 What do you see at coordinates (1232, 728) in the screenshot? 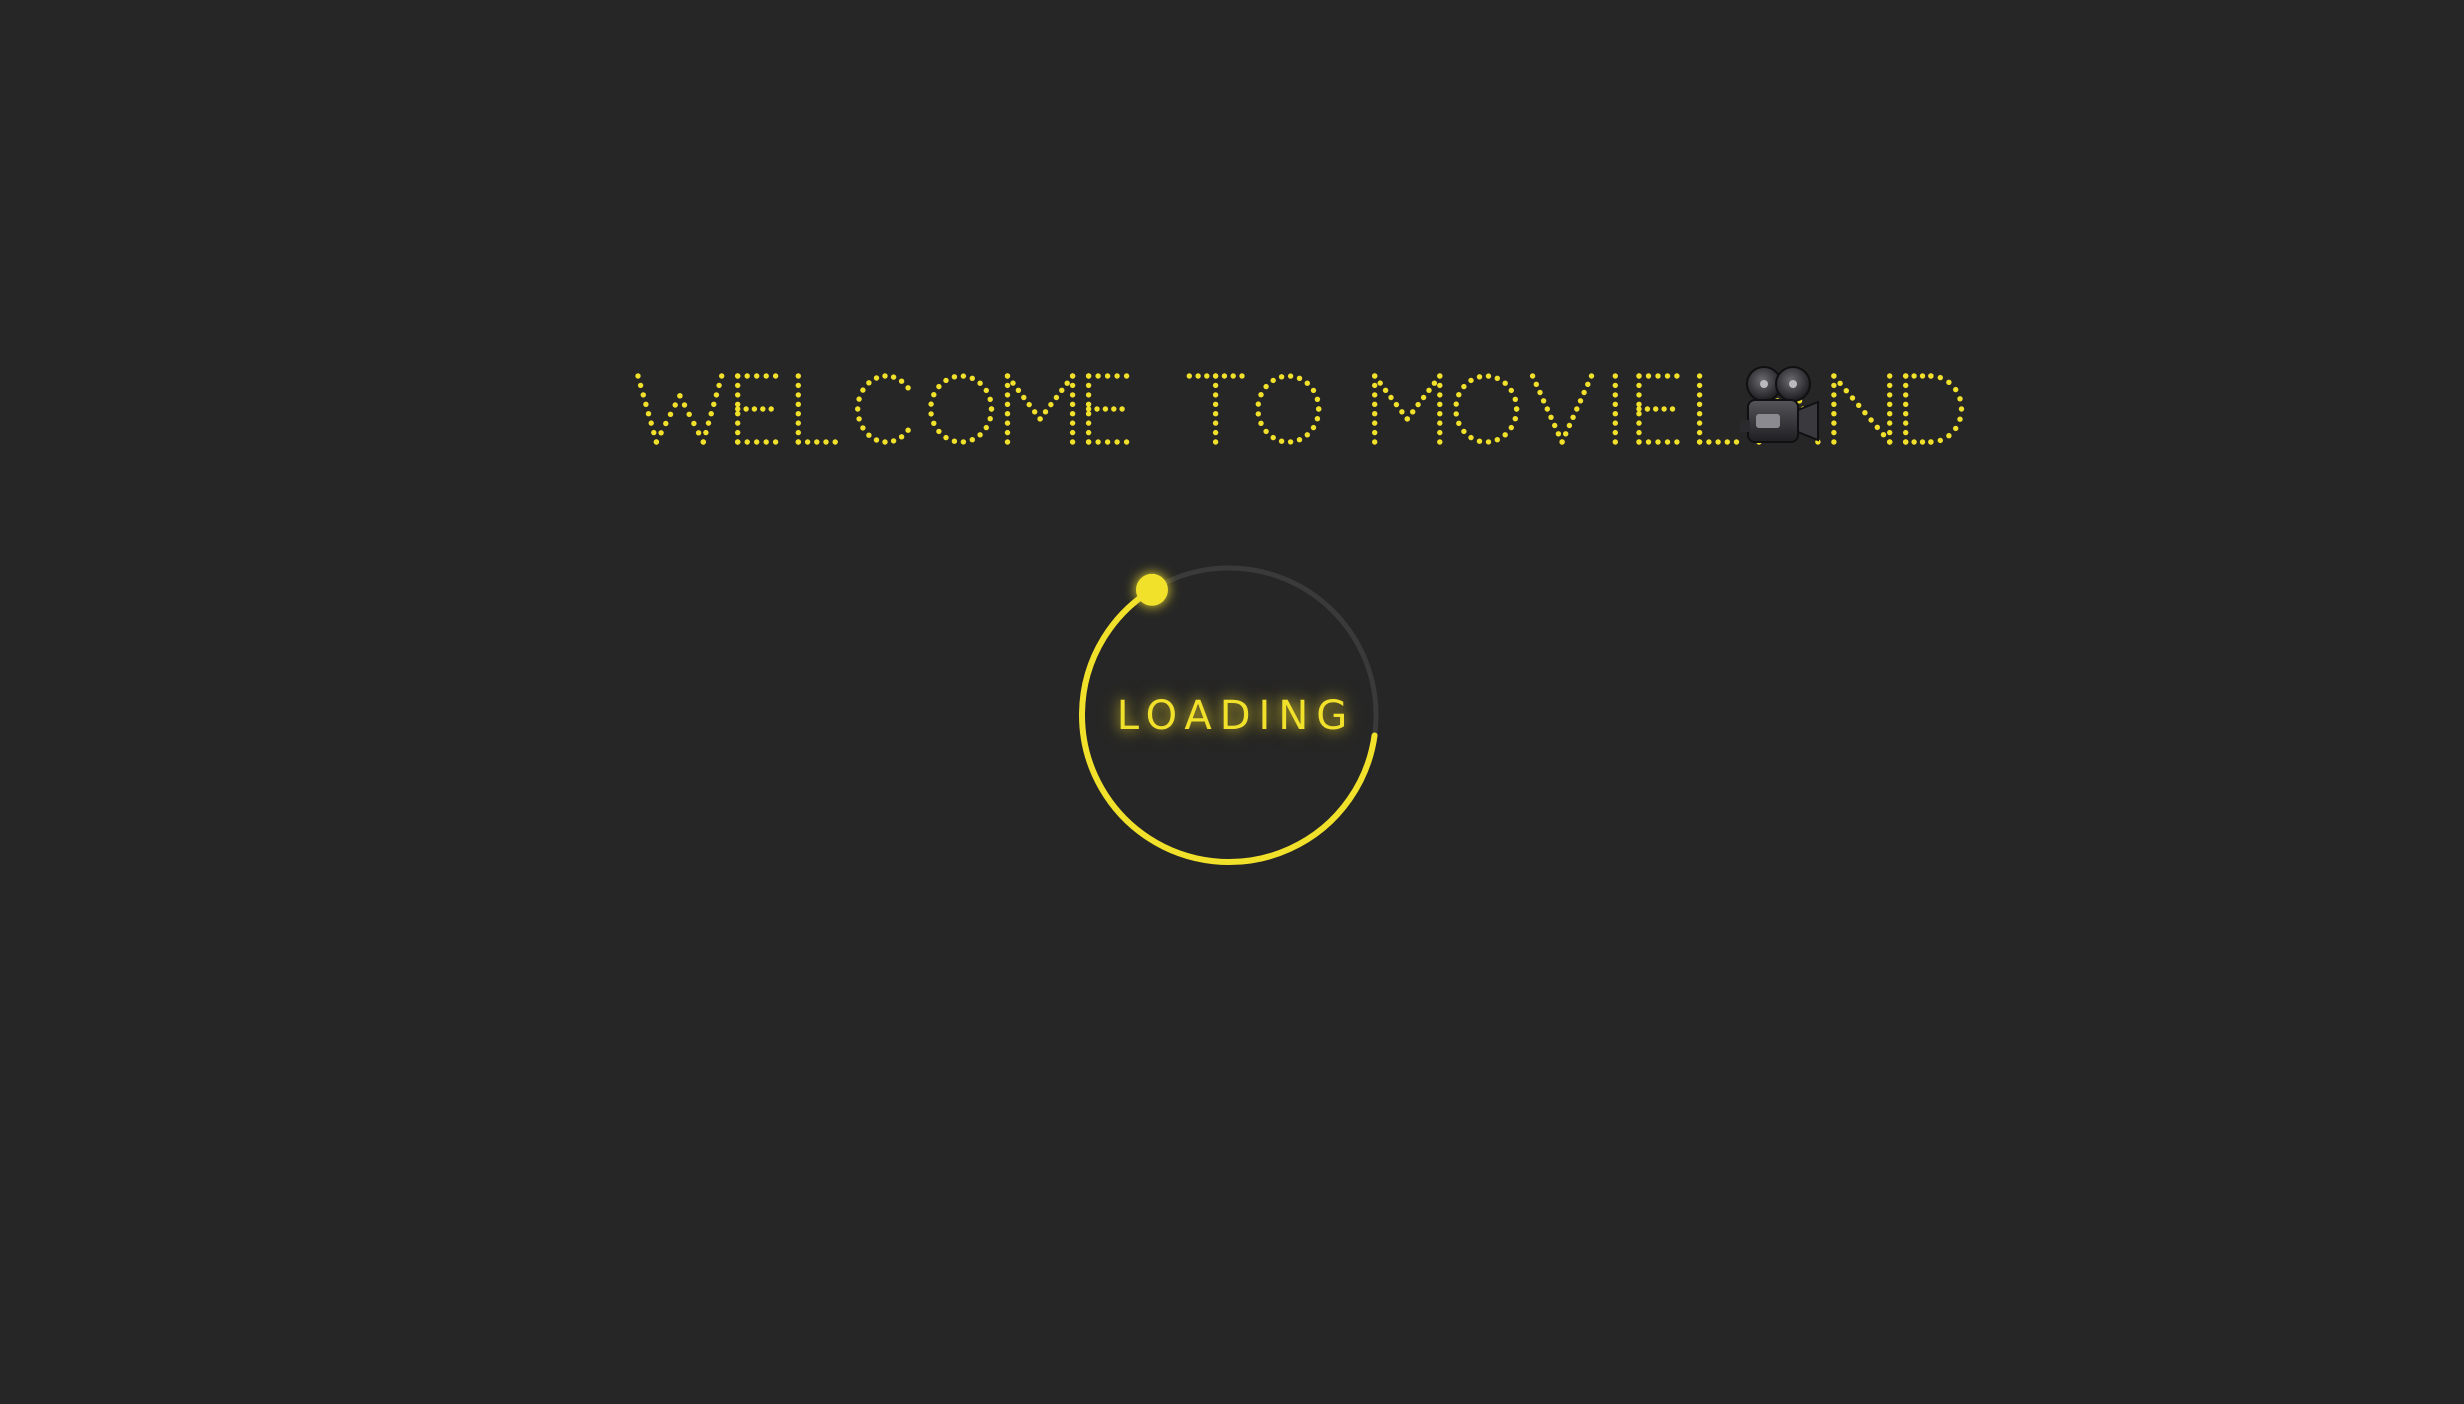
I see `loading-spinner: LOADING` at bounding box center [1232, 728].